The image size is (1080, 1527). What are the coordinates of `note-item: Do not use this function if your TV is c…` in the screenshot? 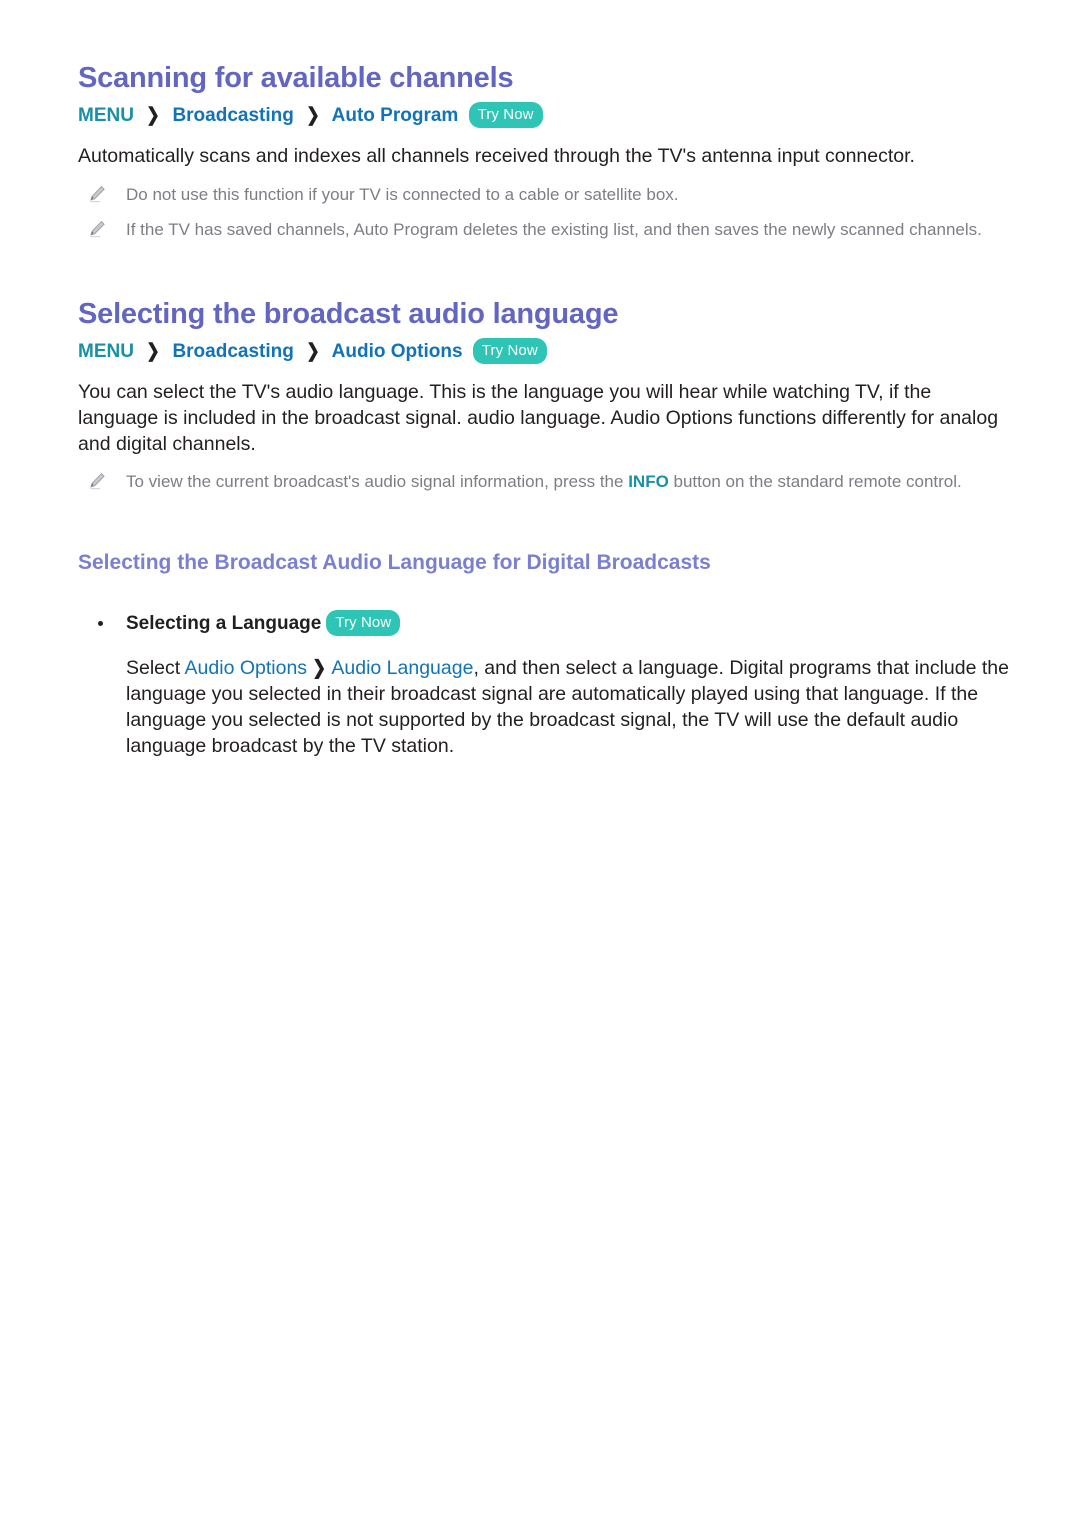 It's located at (549, 195).